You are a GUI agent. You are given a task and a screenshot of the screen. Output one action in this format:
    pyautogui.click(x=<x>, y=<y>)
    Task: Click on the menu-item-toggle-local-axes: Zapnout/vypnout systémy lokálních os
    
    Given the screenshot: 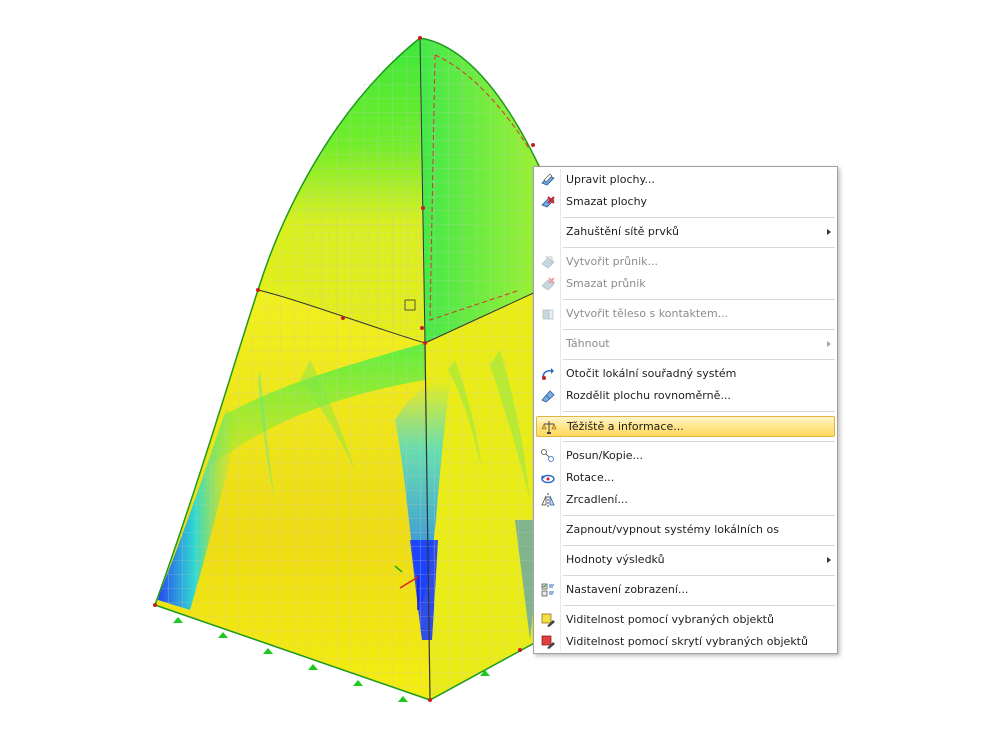 What is the action you would take?
    pyautogui.click(x=685, y=530)
    